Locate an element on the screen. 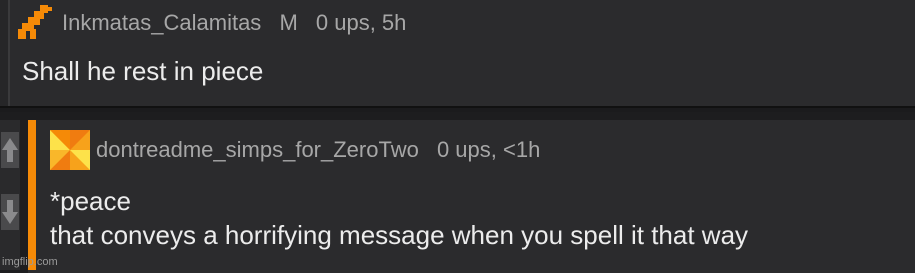 The image size is (915, 273). imgflip-watermark: imgflip.com is located at coordinates (30, 262).